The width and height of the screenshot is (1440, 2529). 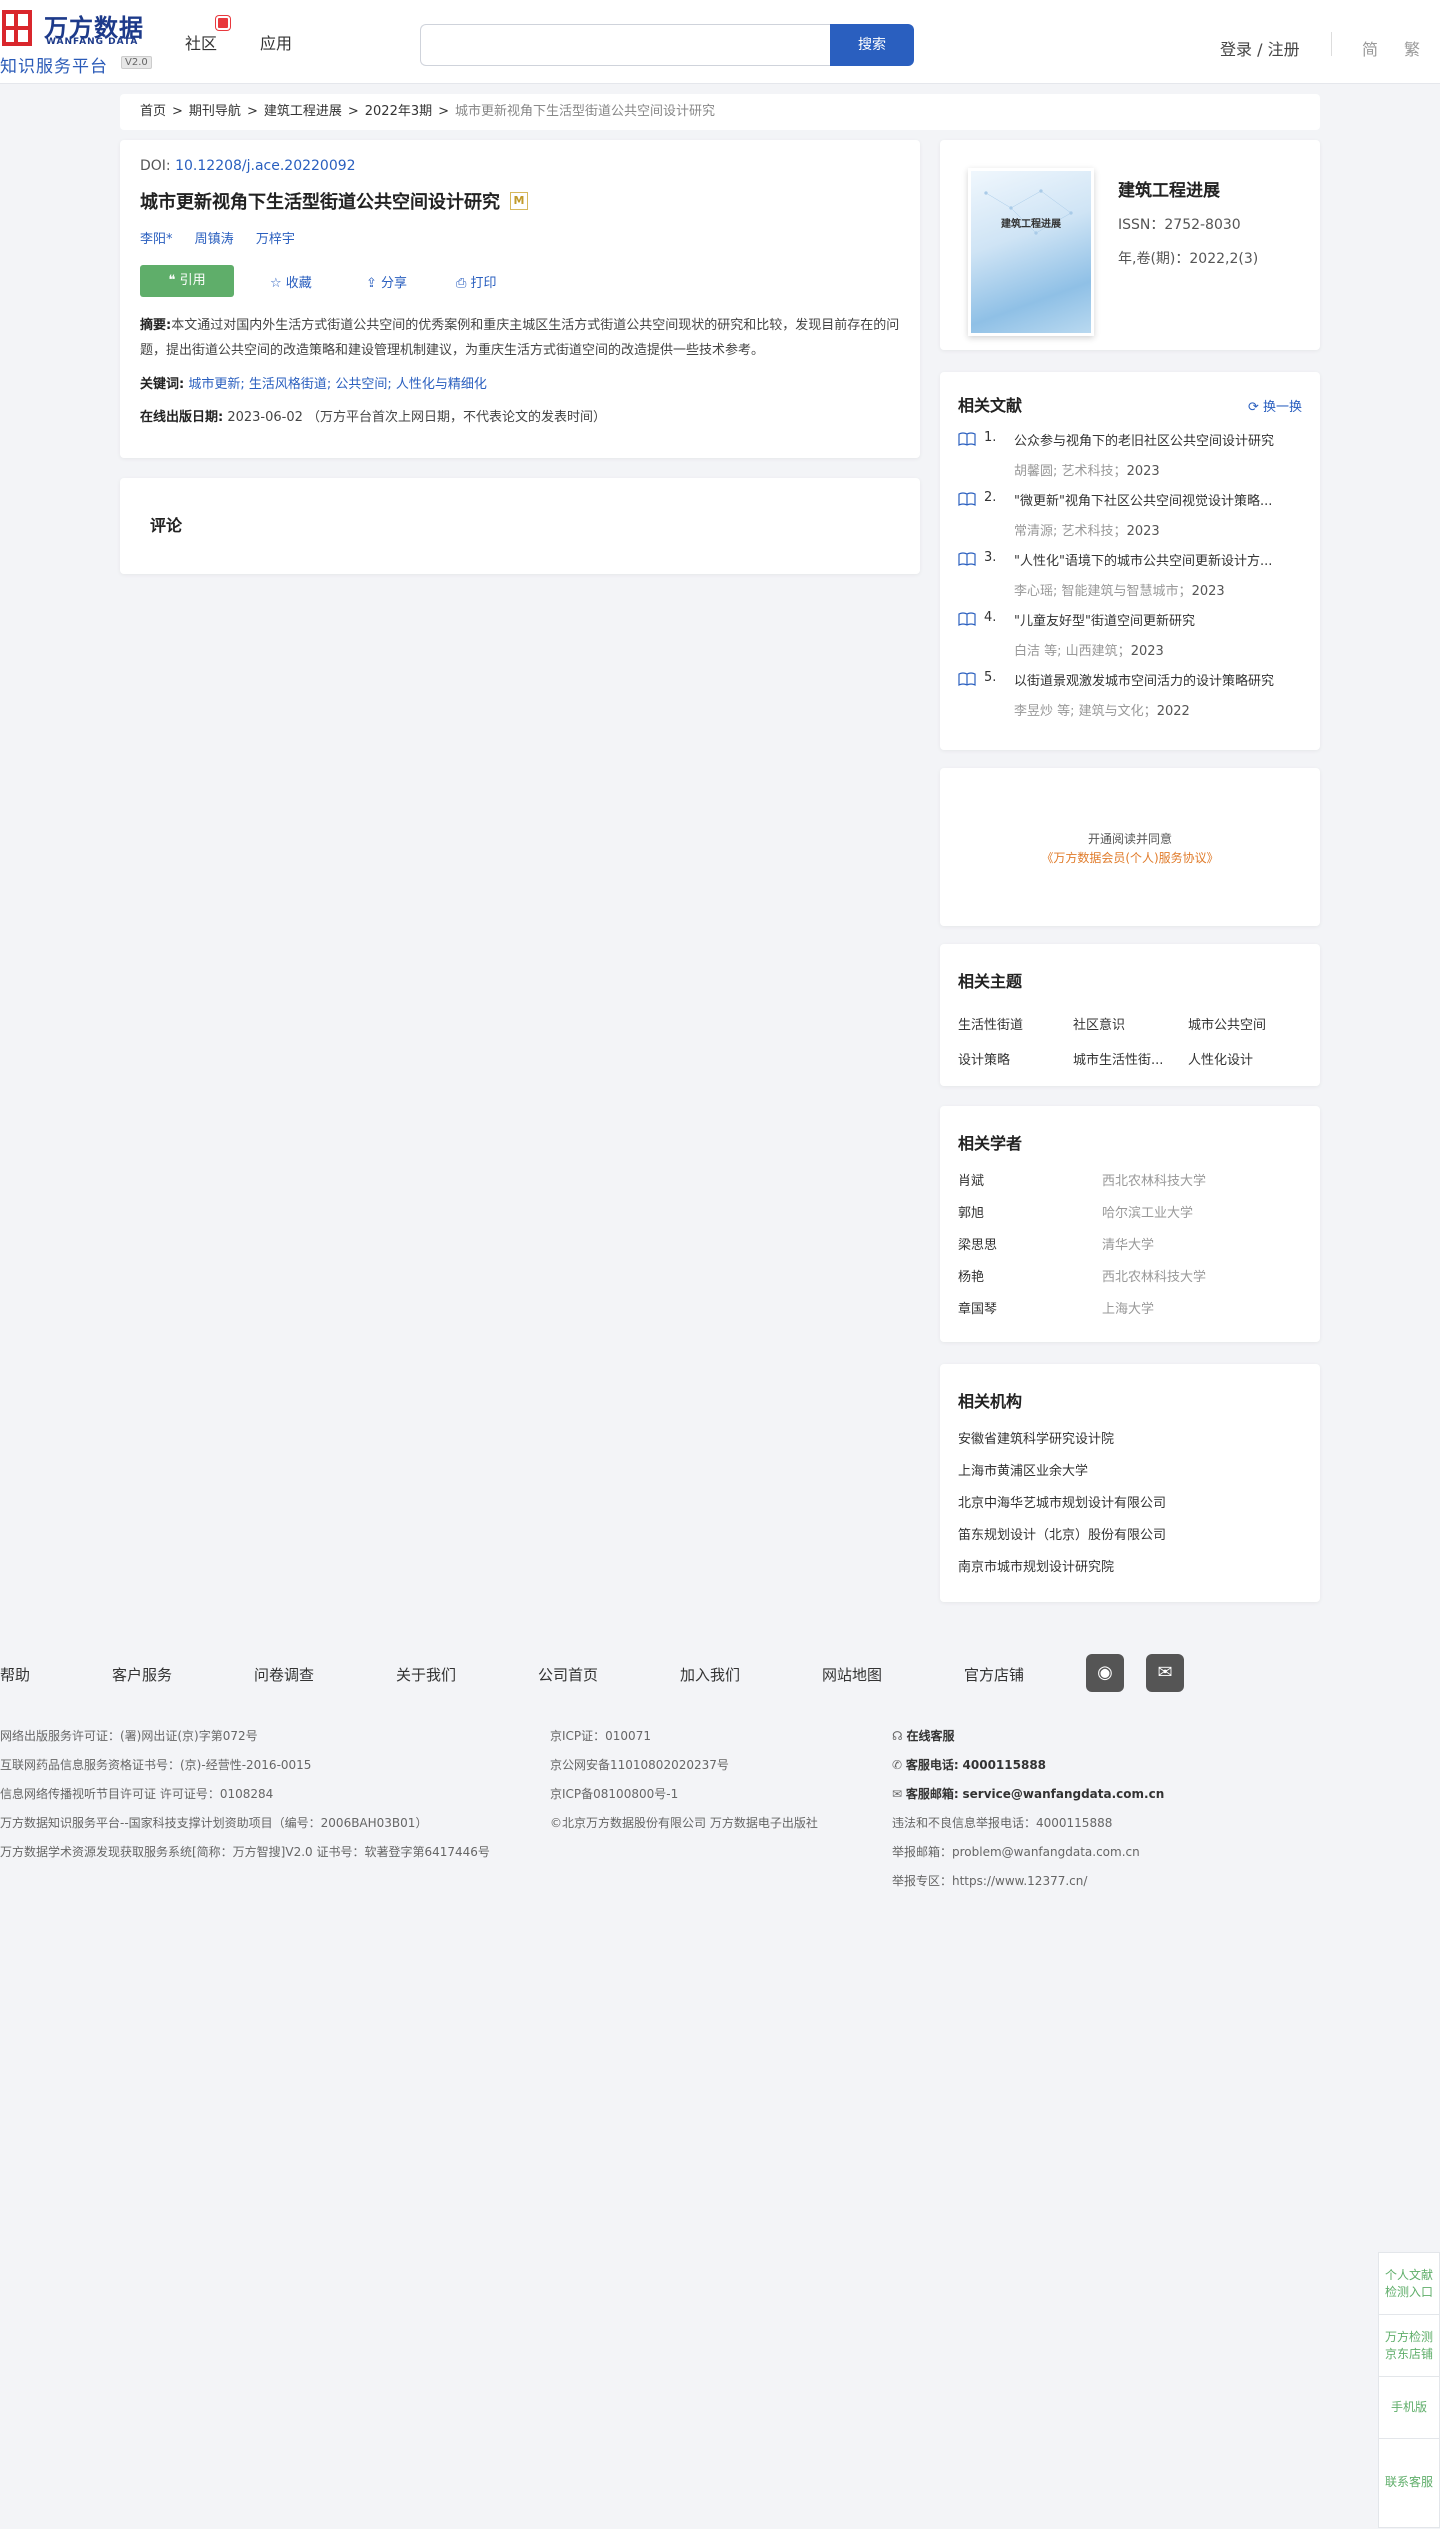 What do you see at coordinates (1015, 1058) in the screenshot?
I see `topic-link: 设计策略` at bounding box center [1015, 1058].